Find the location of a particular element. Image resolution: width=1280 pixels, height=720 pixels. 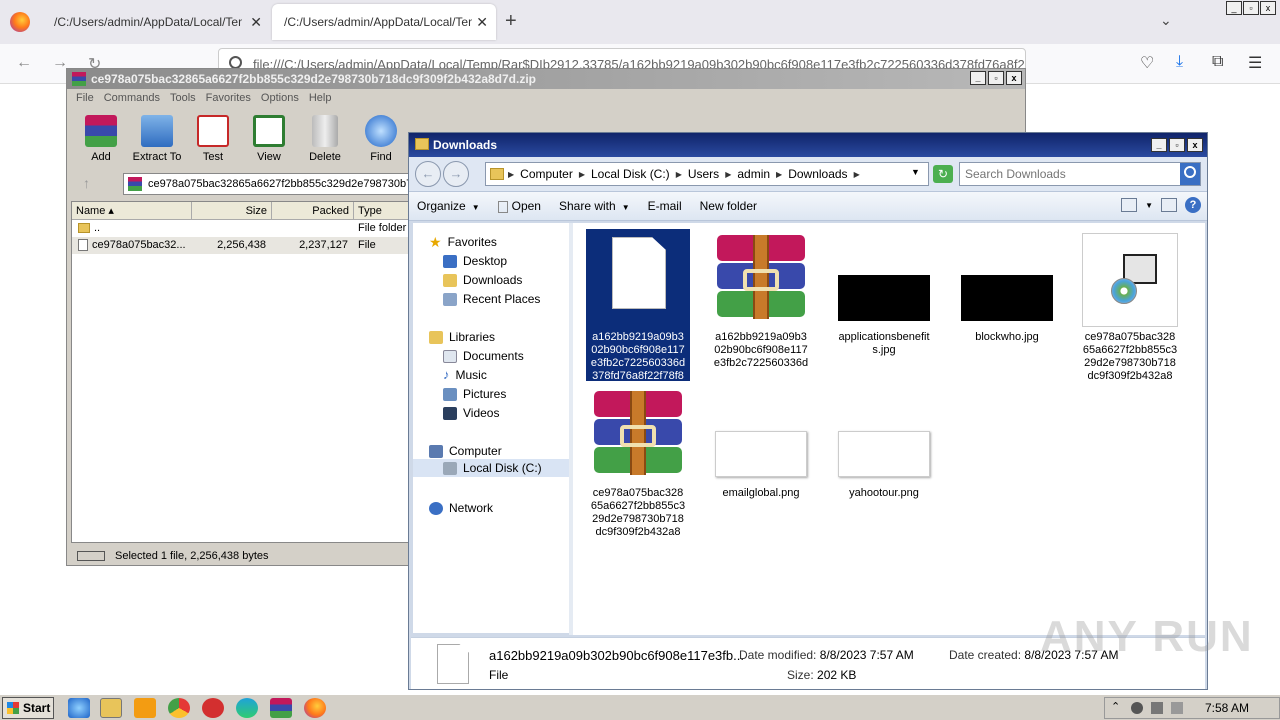

file-tile: emailglobal.png is located at coordinates (761, 442).